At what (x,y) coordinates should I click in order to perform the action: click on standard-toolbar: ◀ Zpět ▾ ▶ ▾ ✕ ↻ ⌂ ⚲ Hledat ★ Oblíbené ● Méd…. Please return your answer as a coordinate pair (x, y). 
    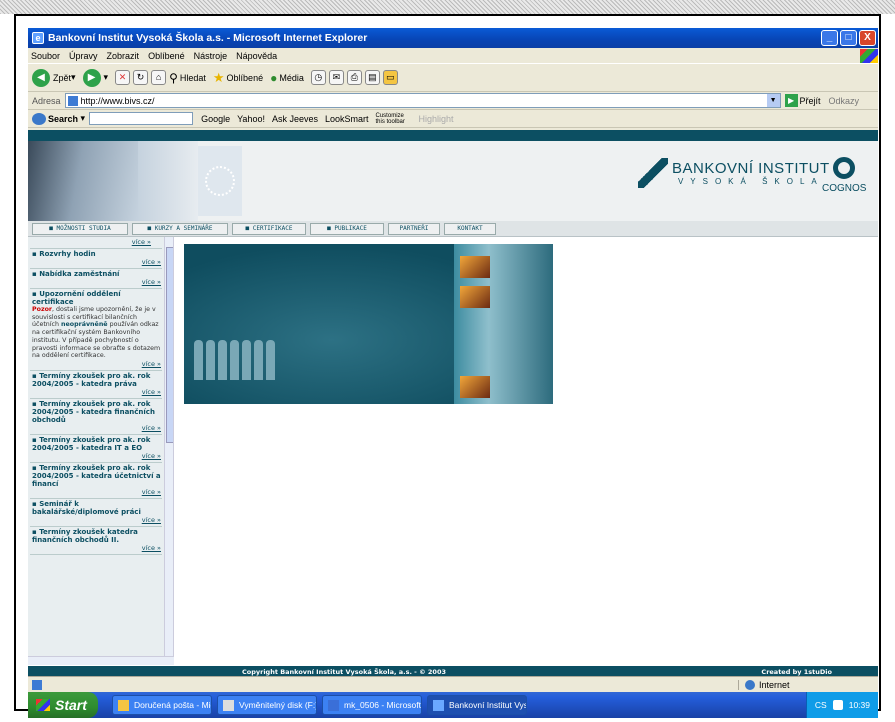
    Looking at the image, I should click on (453, 78).